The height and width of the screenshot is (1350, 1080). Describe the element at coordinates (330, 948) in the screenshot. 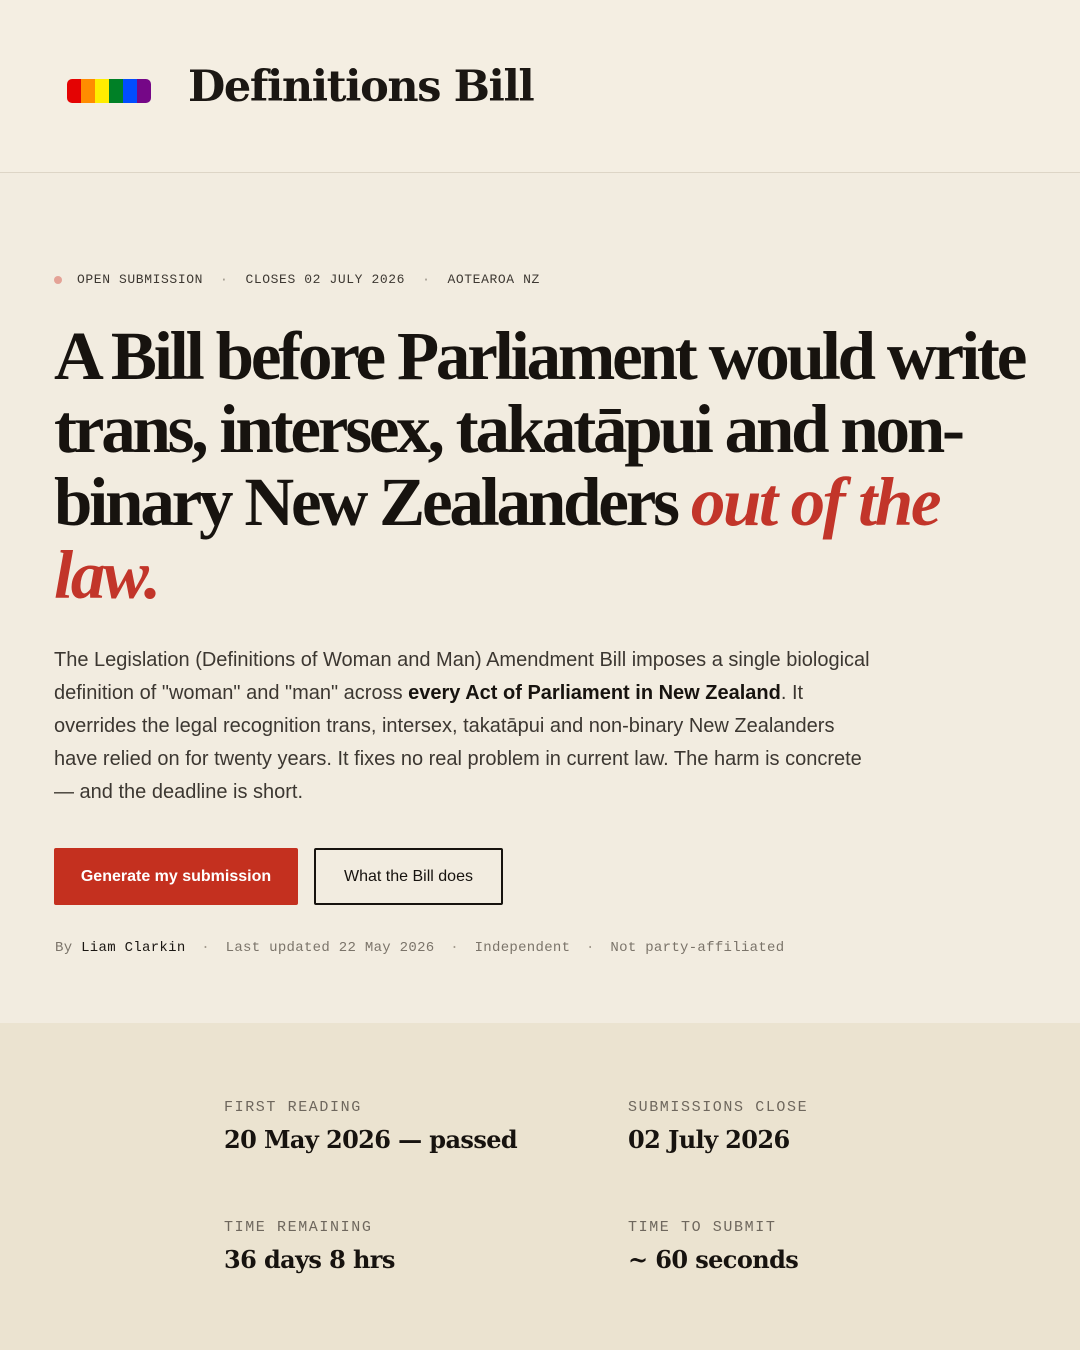

I see `byline-updated: Last updated 22 May 2026` at that location.